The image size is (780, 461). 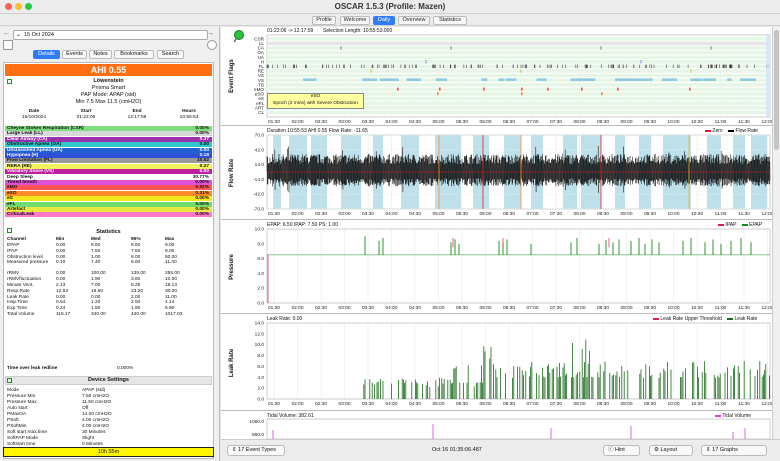 What do you see at coordinates (96, 280) in the screenshot?
I see `stats-cell: 1.90` at bounding box center [96, 280].